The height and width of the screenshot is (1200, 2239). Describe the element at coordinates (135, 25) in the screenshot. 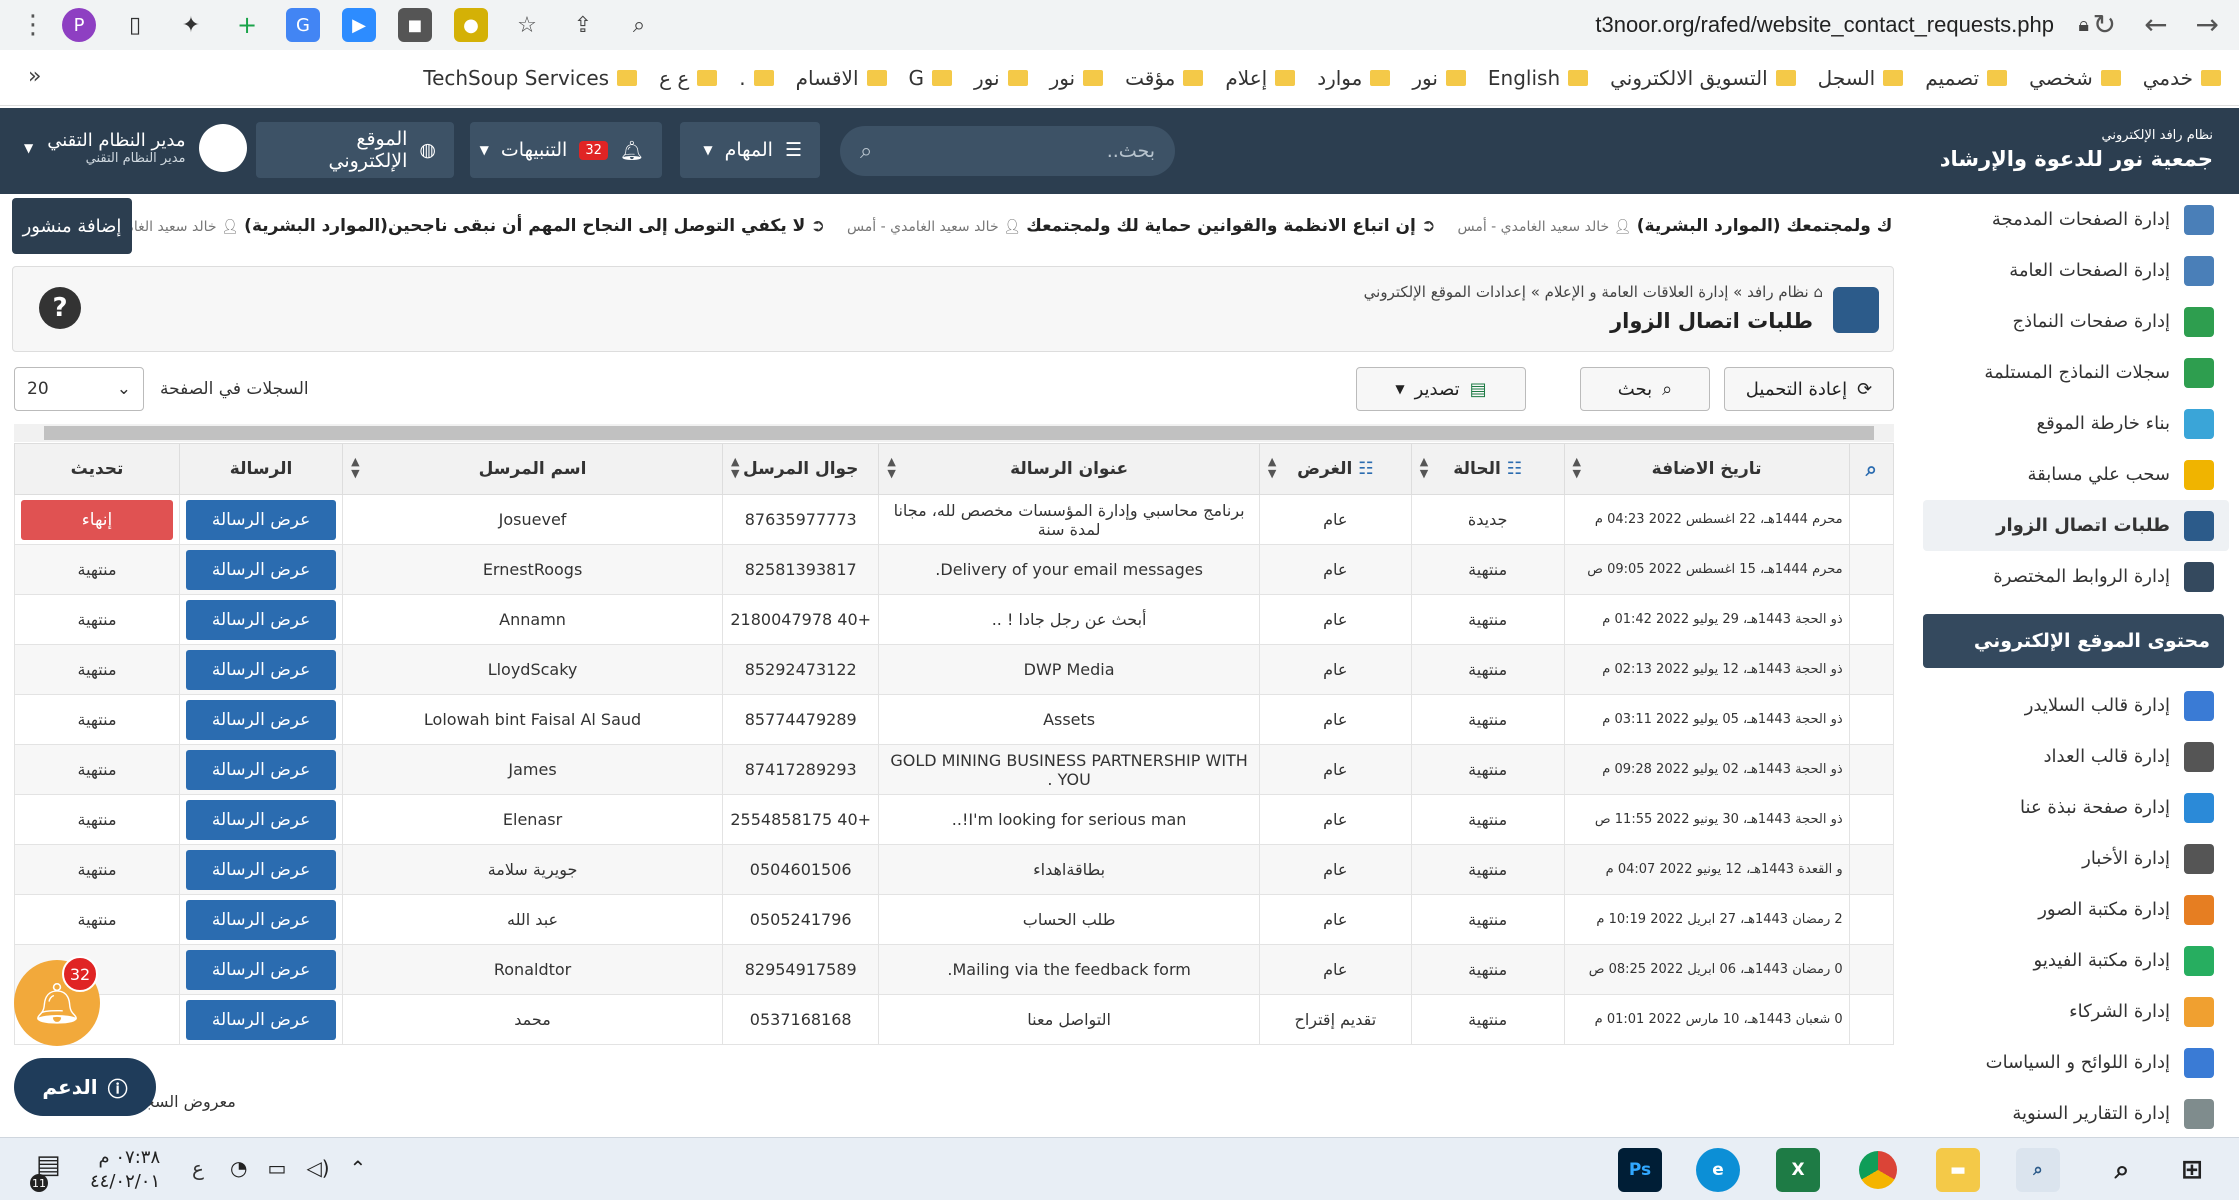

I see `sidebar-toggle-icon: ▯` at that location.